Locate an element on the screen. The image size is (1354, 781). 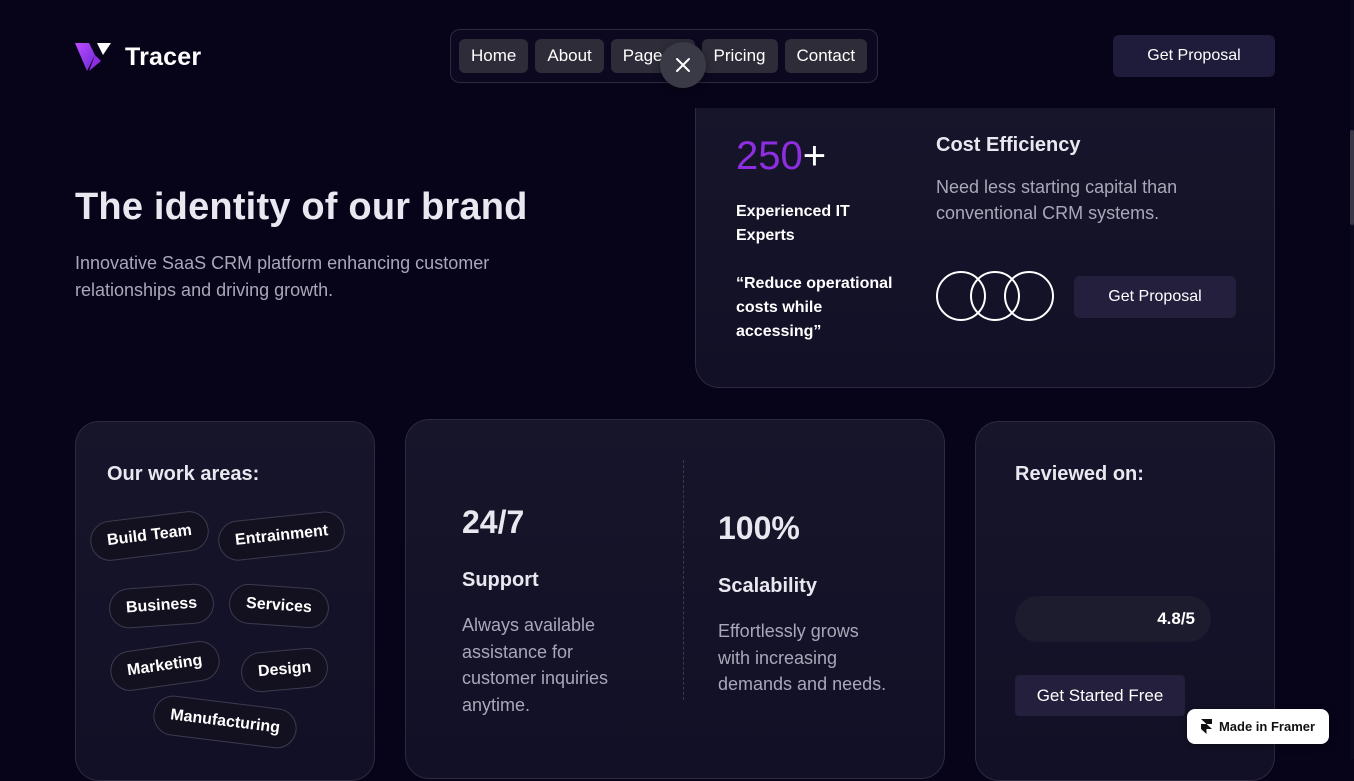
logo-icon is located at coordinates (93, 57).